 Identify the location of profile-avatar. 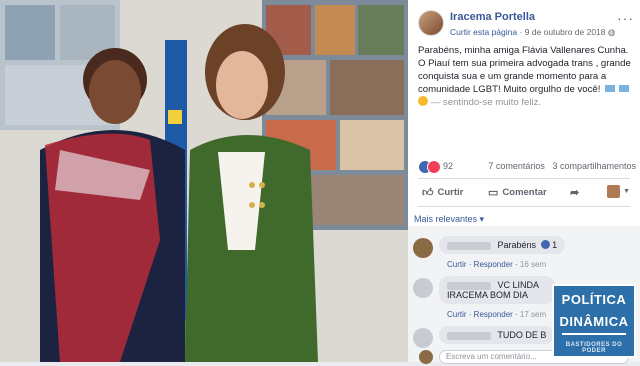
(614, 191).